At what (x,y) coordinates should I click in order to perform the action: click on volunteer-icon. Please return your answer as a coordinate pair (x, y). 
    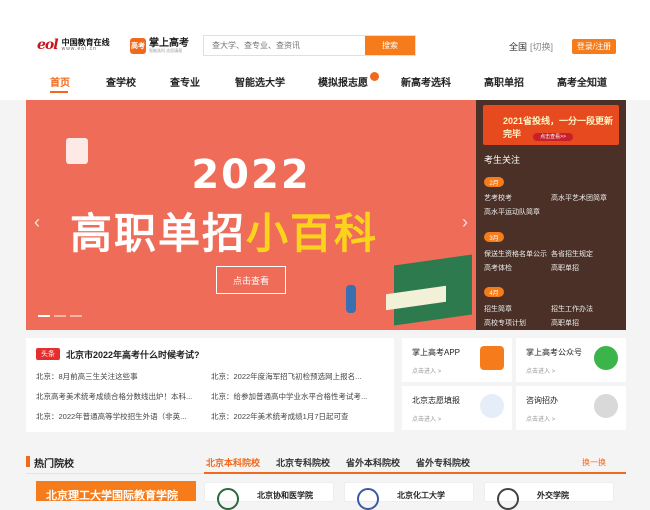
    Looking at the image, I should click on (492, 406).